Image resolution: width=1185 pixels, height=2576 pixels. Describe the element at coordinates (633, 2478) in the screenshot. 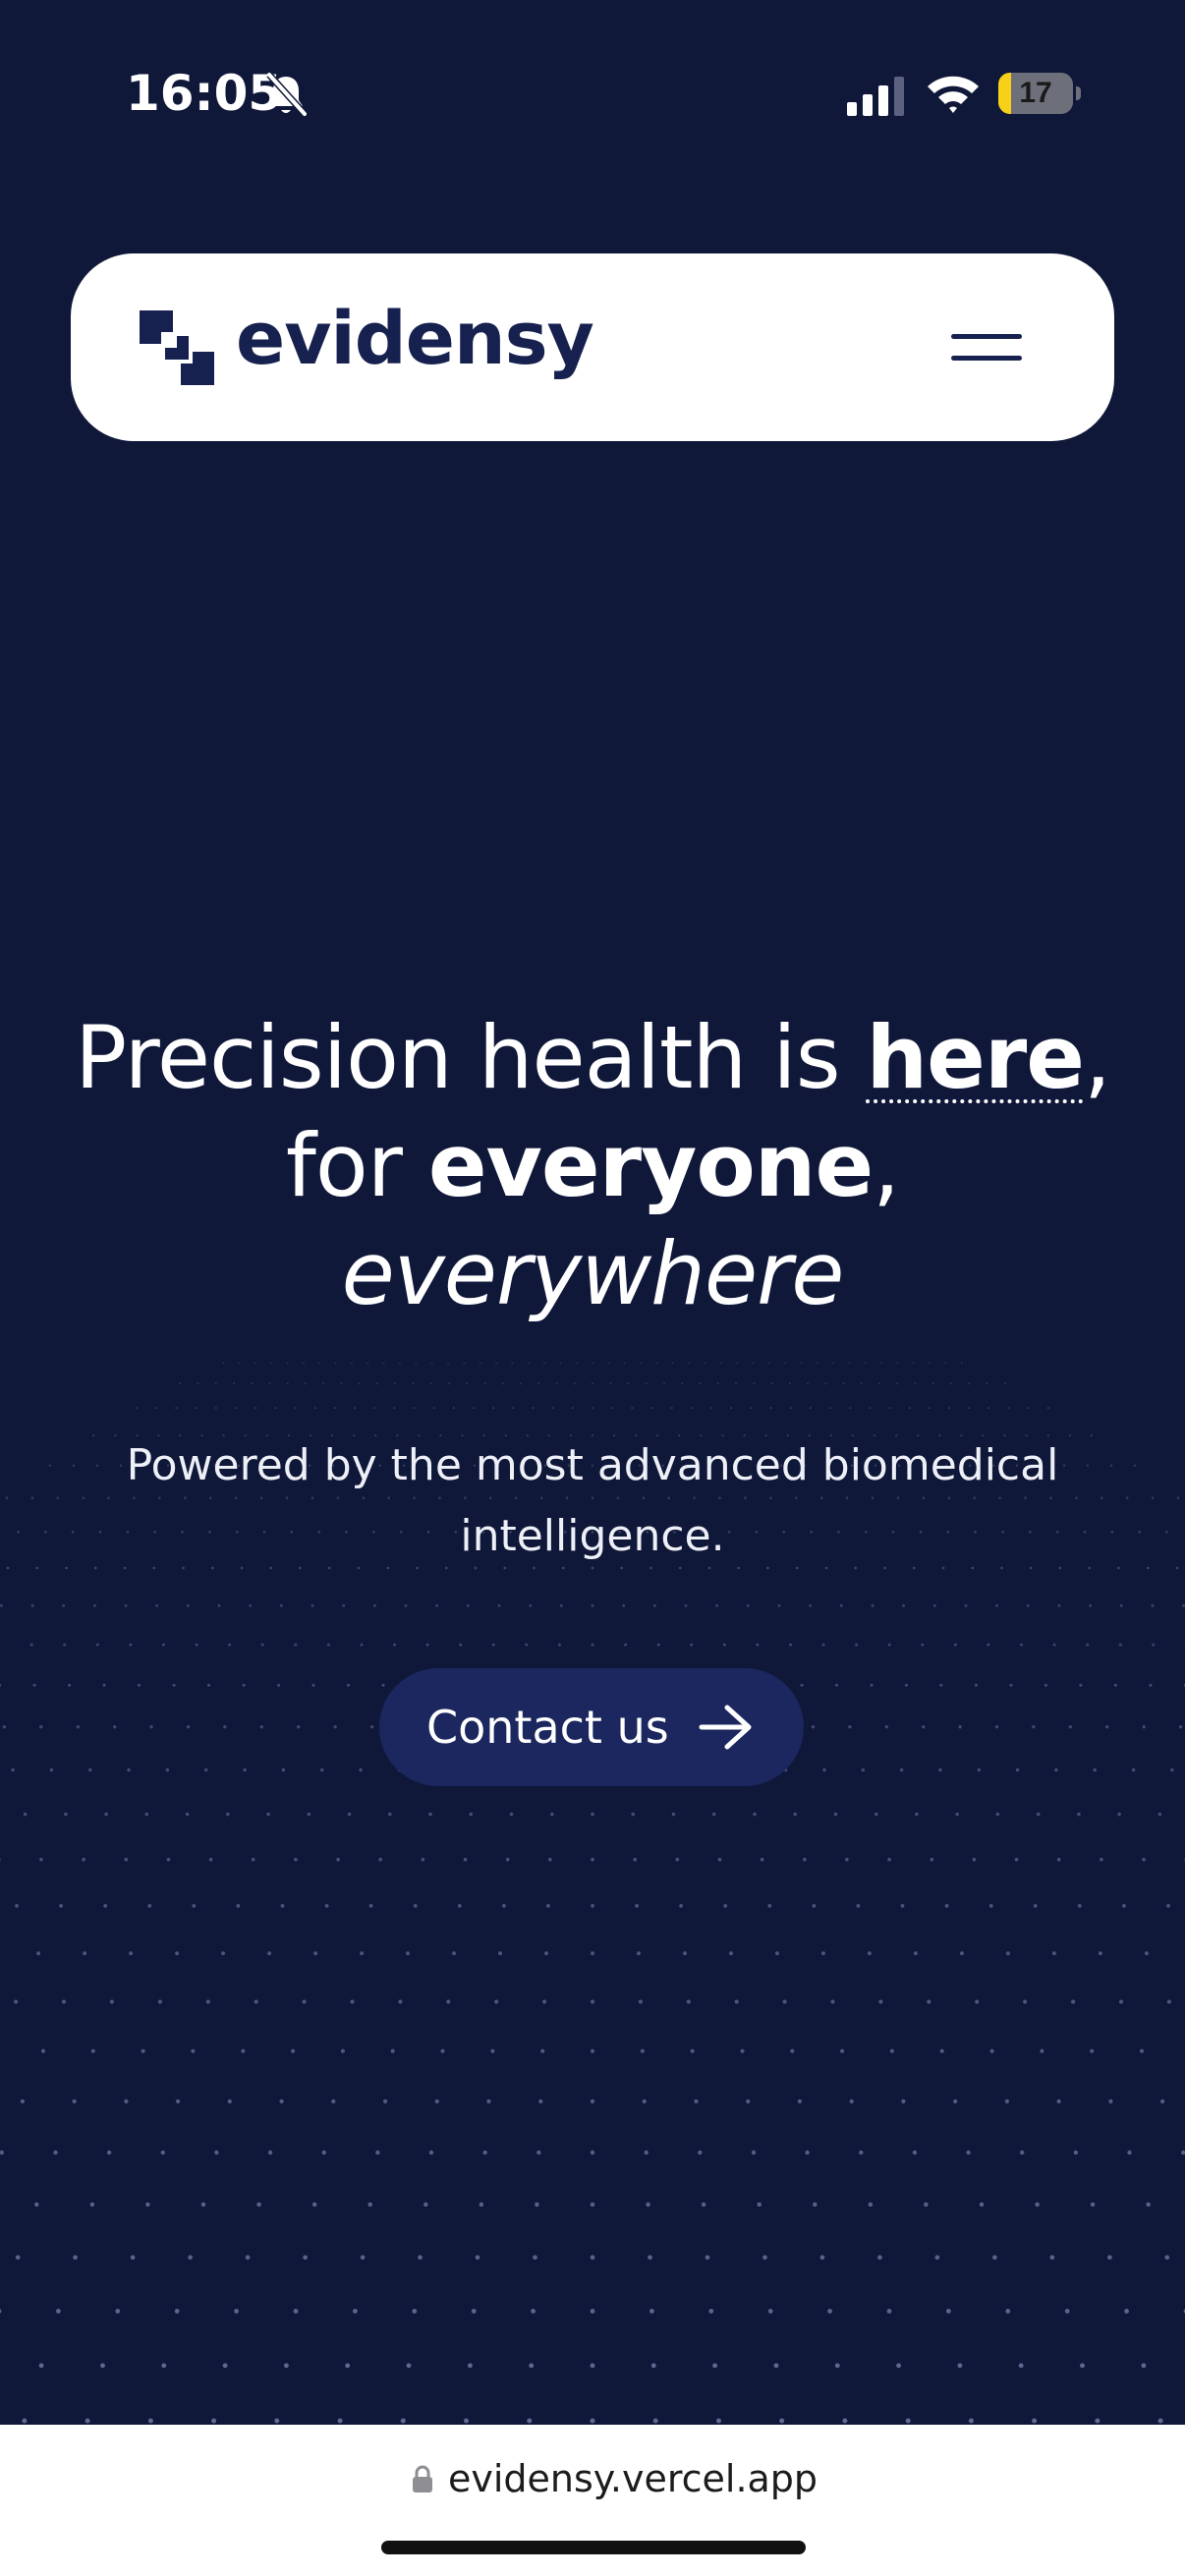

I see `url-text: evidensy.vercel.app` at that location.